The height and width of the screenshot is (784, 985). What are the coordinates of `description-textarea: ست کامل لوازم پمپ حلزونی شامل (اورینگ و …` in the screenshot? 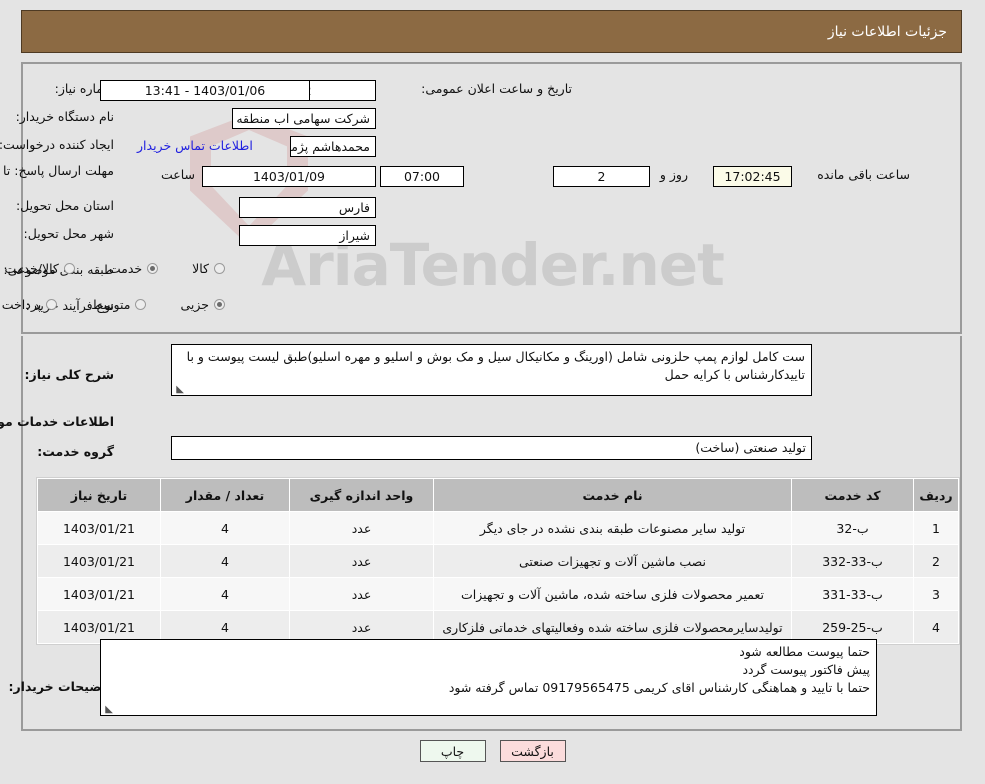 It's located at (491, 370).